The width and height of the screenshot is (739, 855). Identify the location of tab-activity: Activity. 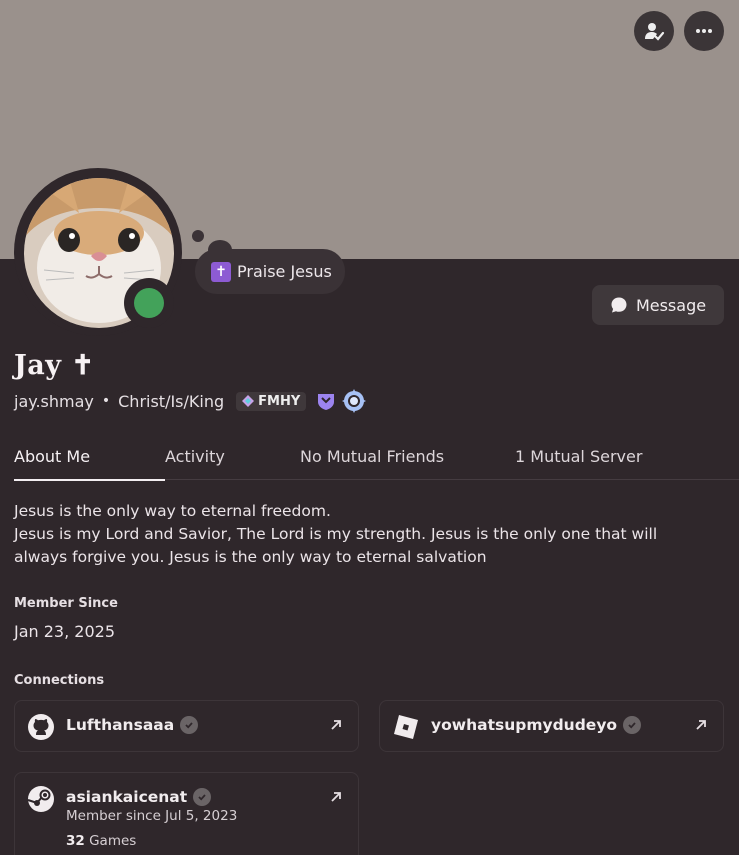
(232, 463).